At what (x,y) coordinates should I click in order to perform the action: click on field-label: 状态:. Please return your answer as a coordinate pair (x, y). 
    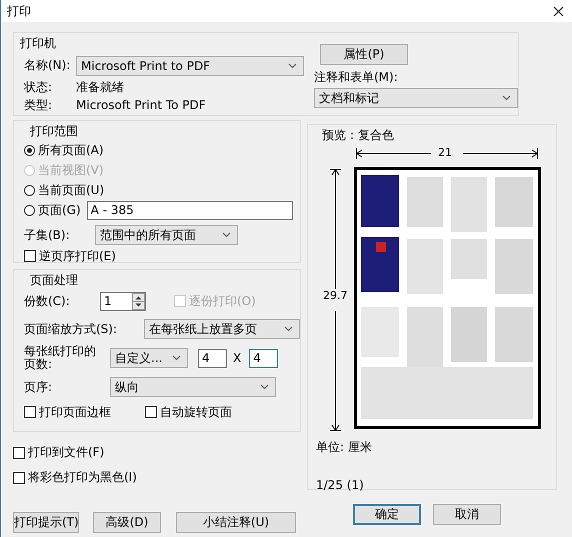
    Looking at the image, I should click on (39, 87).